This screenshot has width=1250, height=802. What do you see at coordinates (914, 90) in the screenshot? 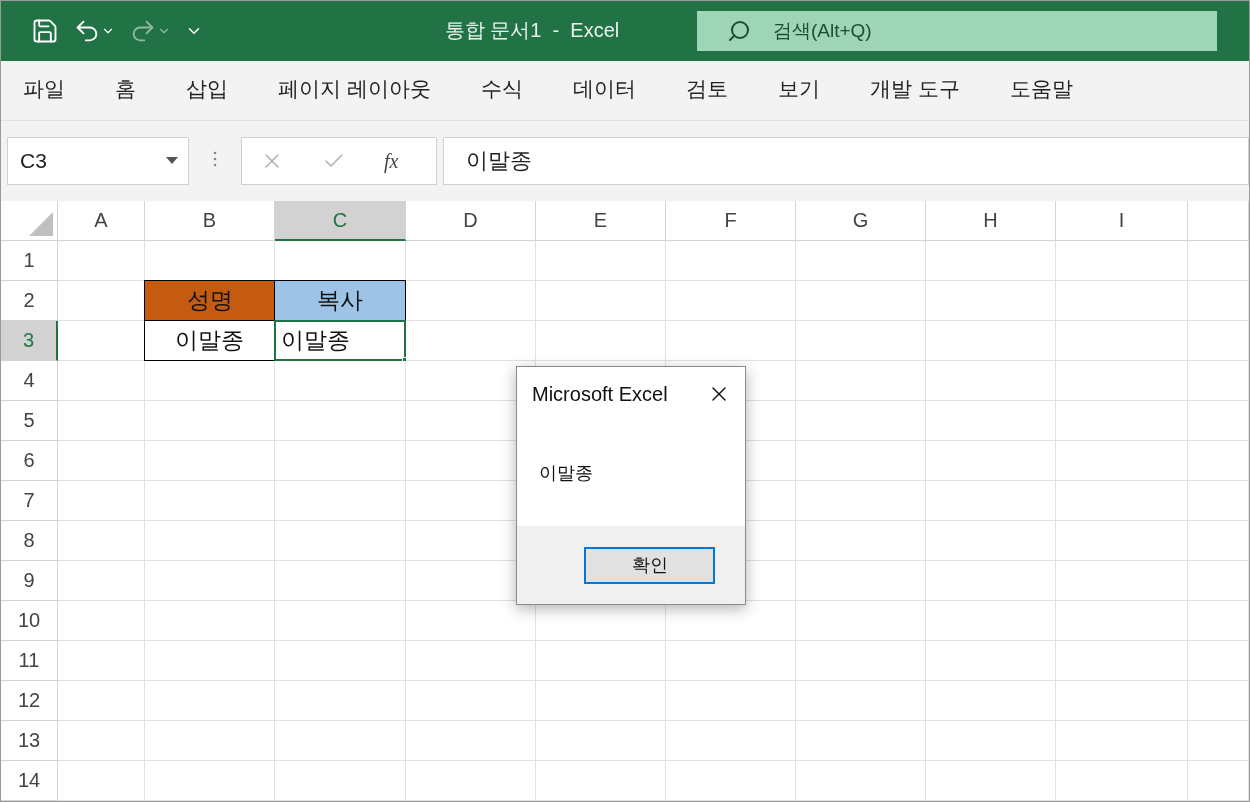
I see `ribbon-tab: 개발 도구` at bounding box center [914, 90].